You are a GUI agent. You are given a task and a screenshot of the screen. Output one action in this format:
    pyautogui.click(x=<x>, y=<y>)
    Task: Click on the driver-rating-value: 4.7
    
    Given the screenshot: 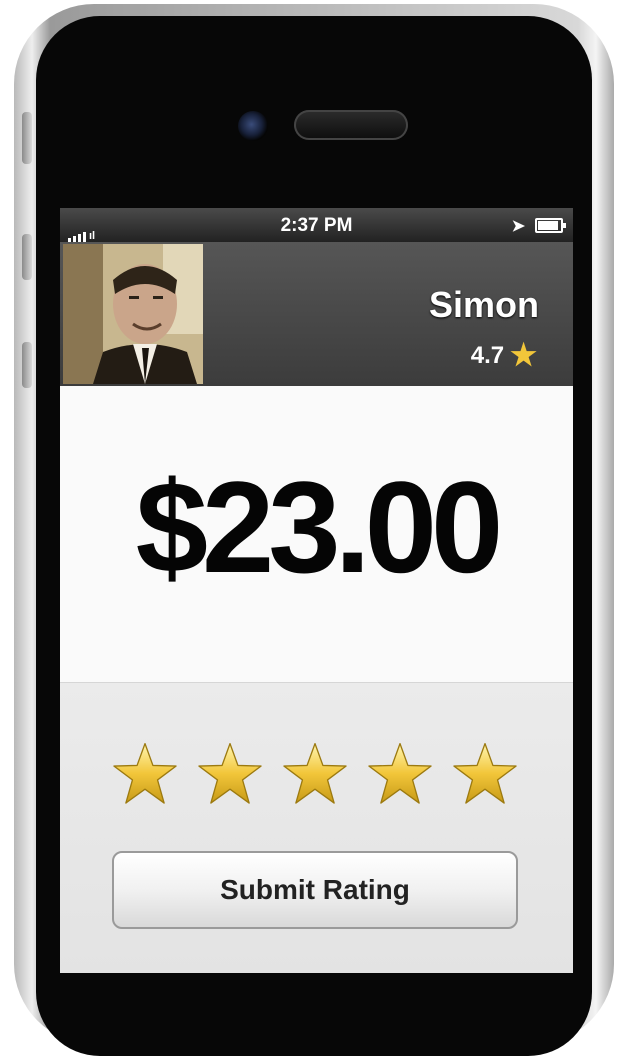 What is the action you would take?
    pyautogui.click(x=487, y=355)
    